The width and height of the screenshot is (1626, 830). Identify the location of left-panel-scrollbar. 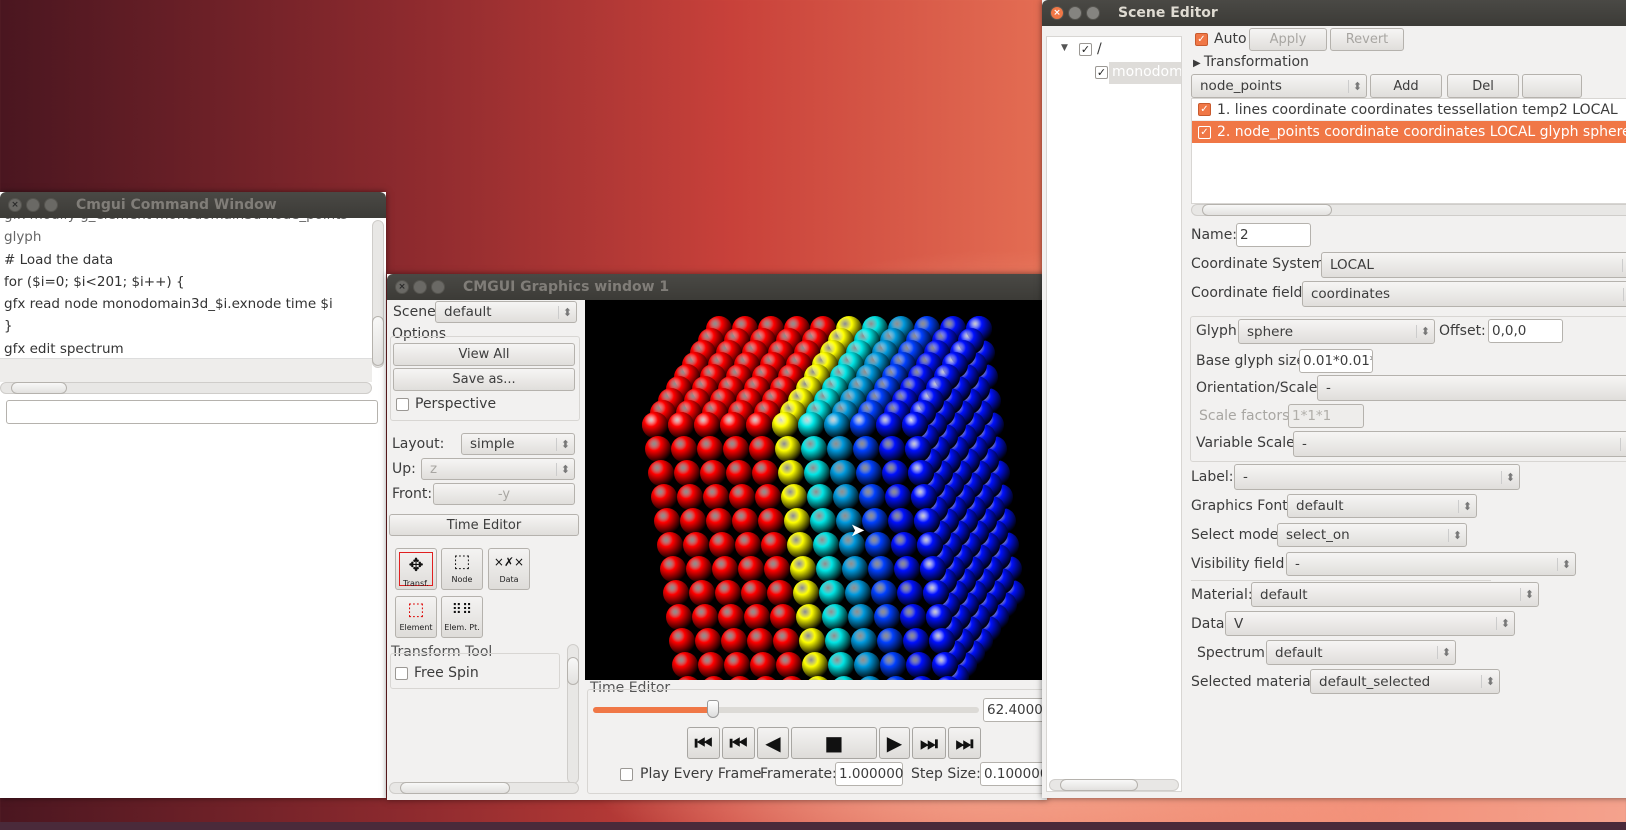
(573, 714).